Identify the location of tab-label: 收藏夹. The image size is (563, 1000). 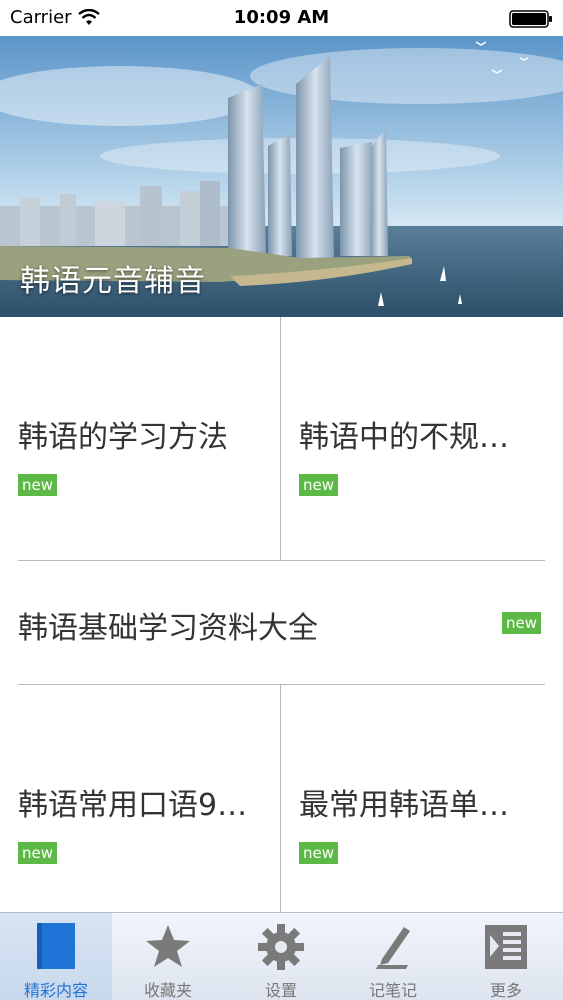
(167, 990).